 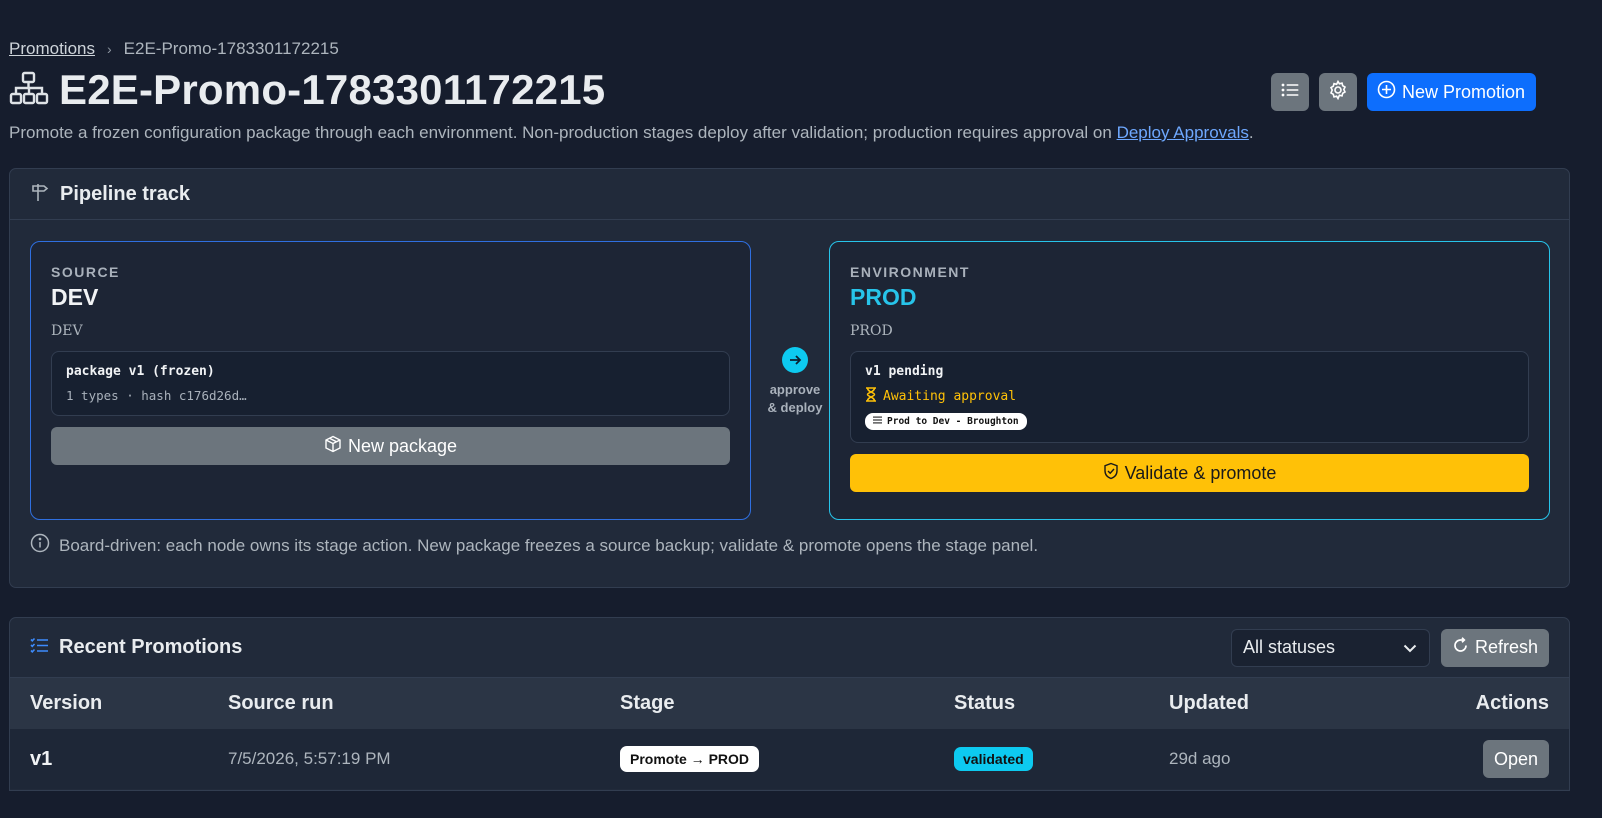 What do you see at coordinates (789, 648) in the screenshot?
I see `recent-promotions-header: Recent Promotions All statuses Refresh` at bounding box center [789, 648].